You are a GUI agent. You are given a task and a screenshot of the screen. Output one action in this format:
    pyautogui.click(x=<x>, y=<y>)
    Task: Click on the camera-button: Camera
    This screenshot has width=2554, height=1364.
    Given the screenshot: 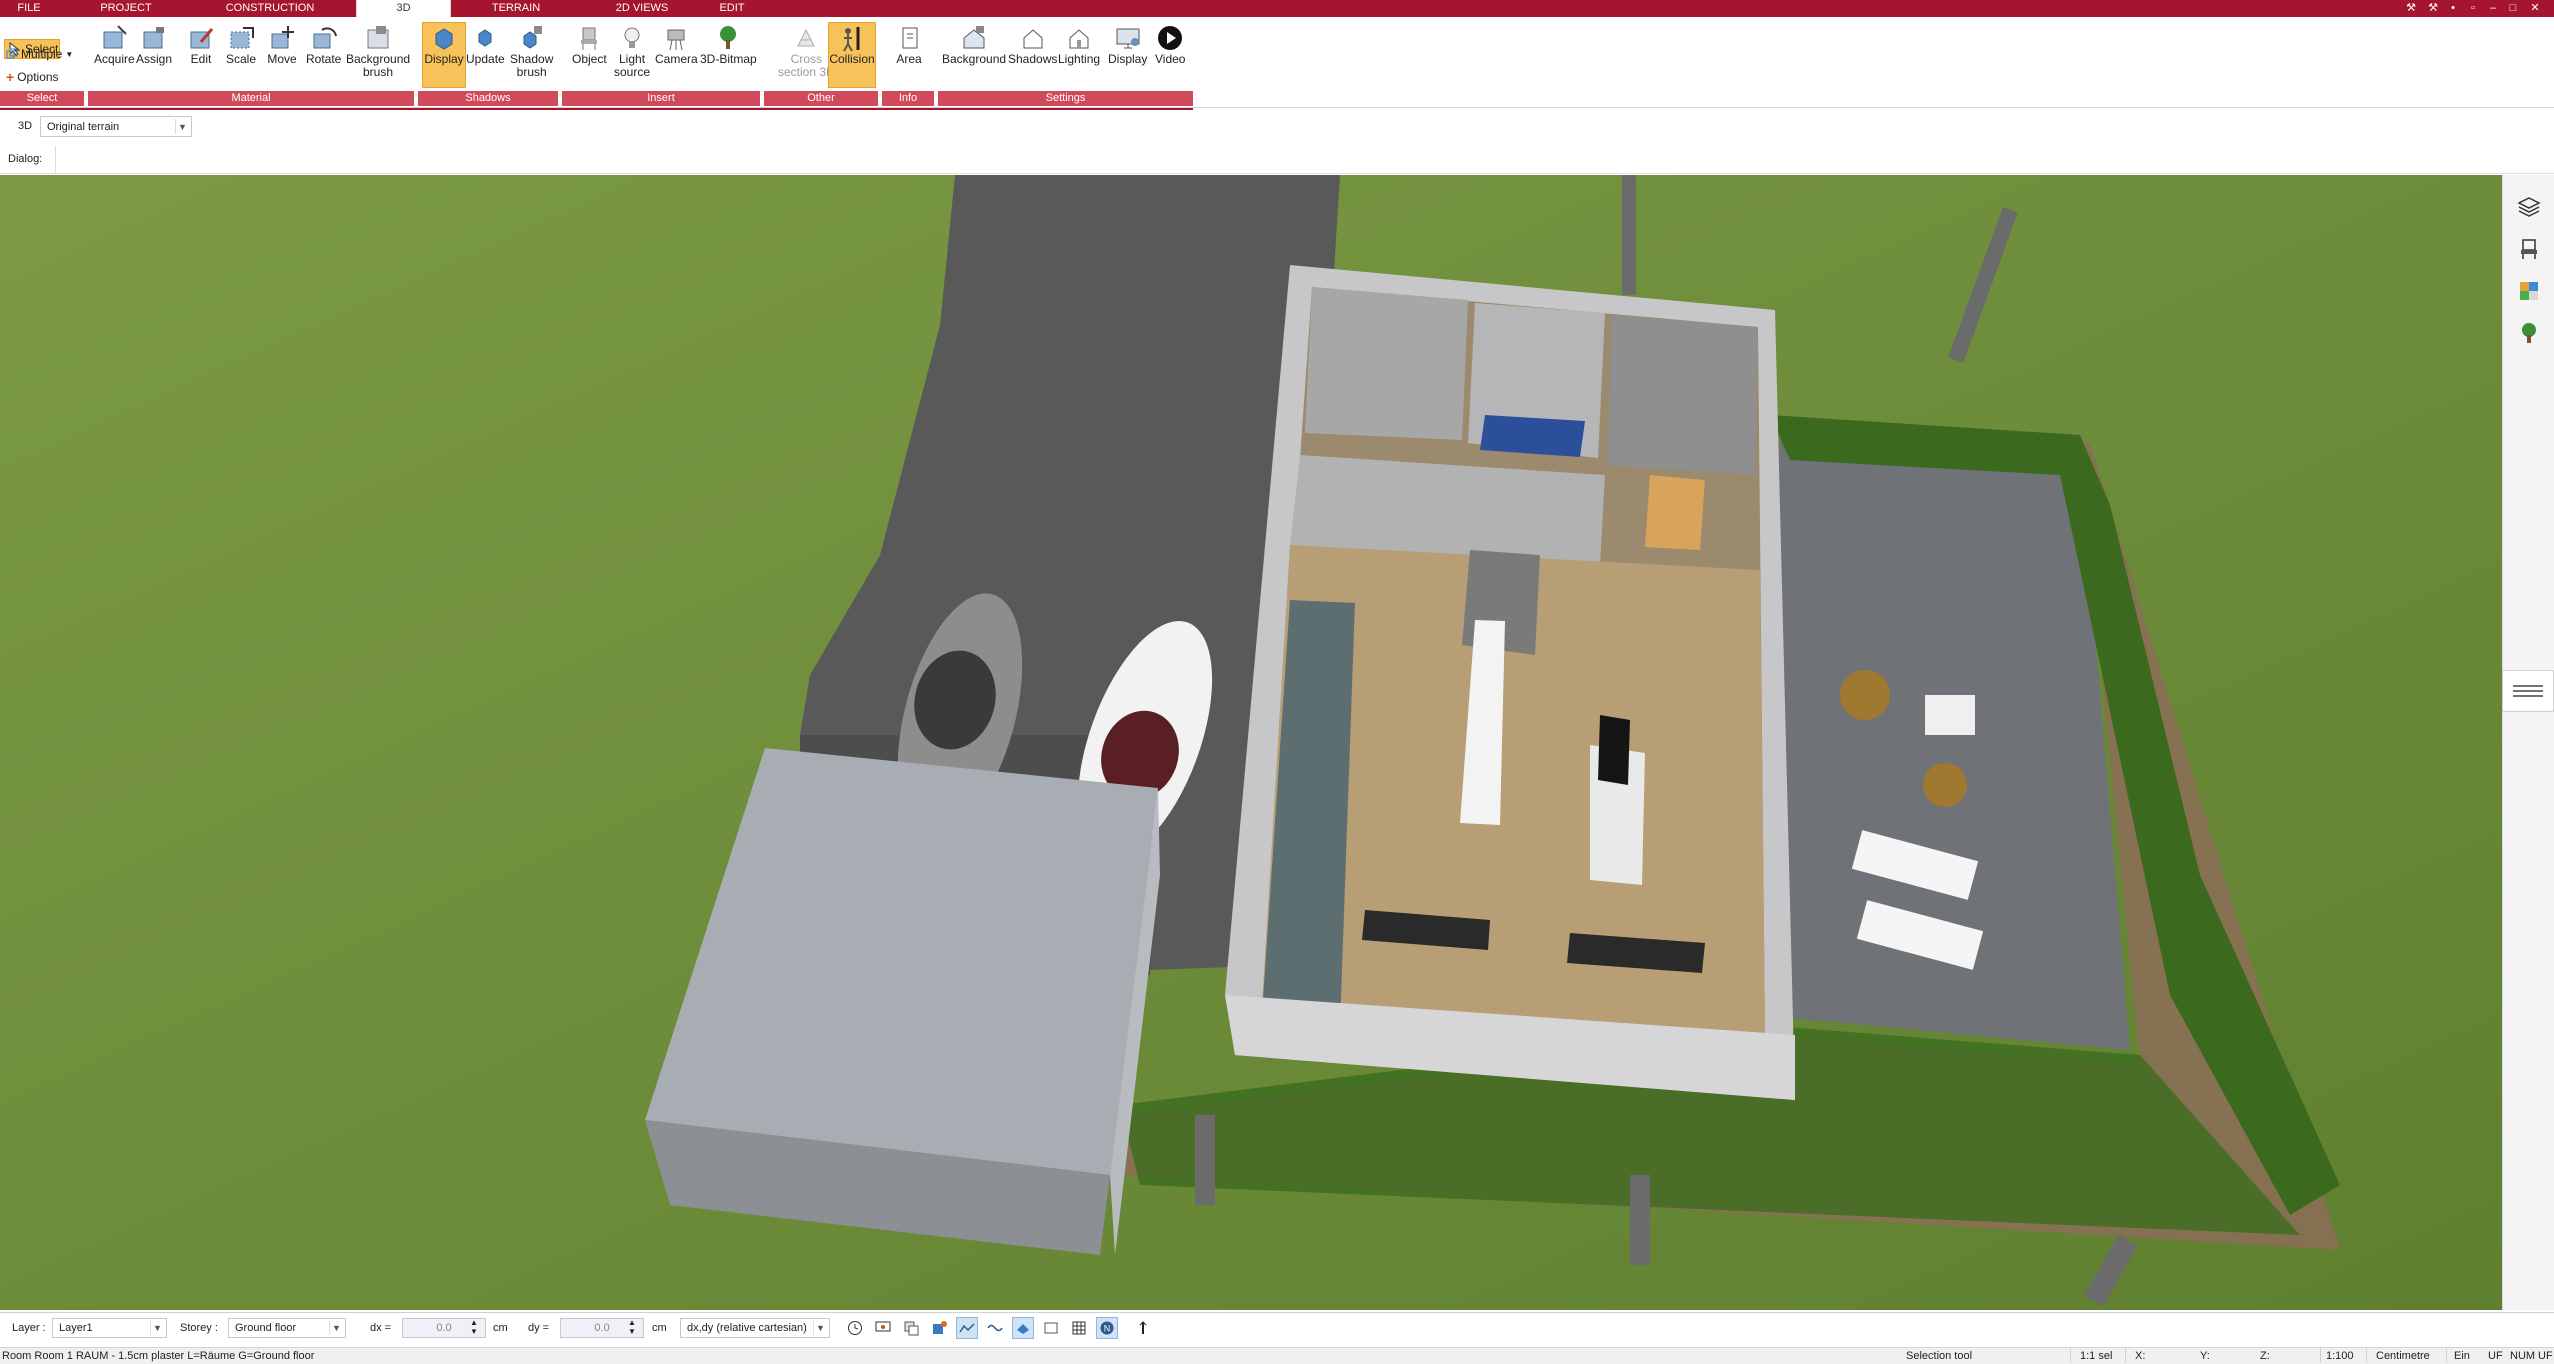 What is the action you would take?
    pyautogui.click(x=676, y=44)
    